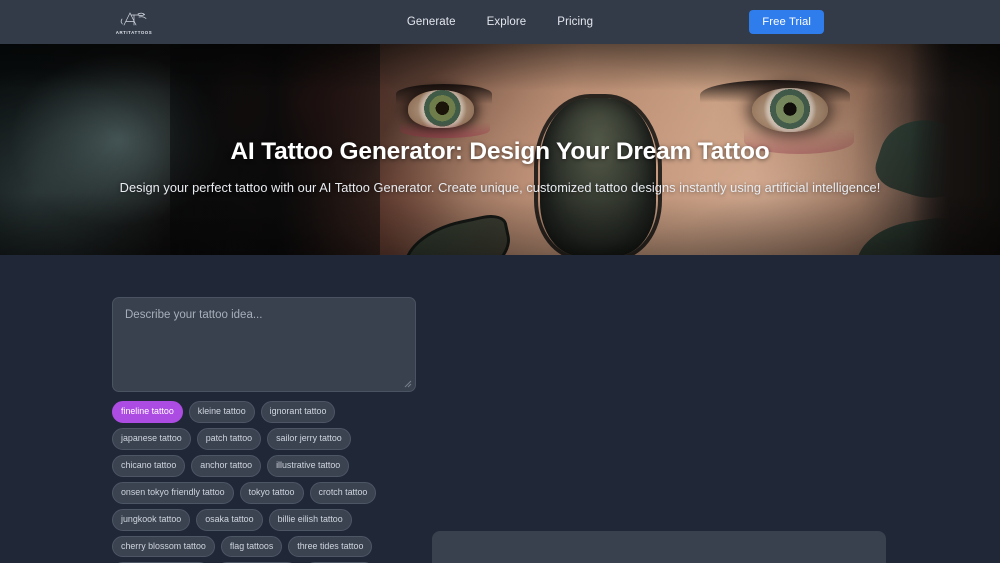  Describe the element at coordinates (431, 22) in the screenshot. I see `nav-item-generate: Generate` at that location.